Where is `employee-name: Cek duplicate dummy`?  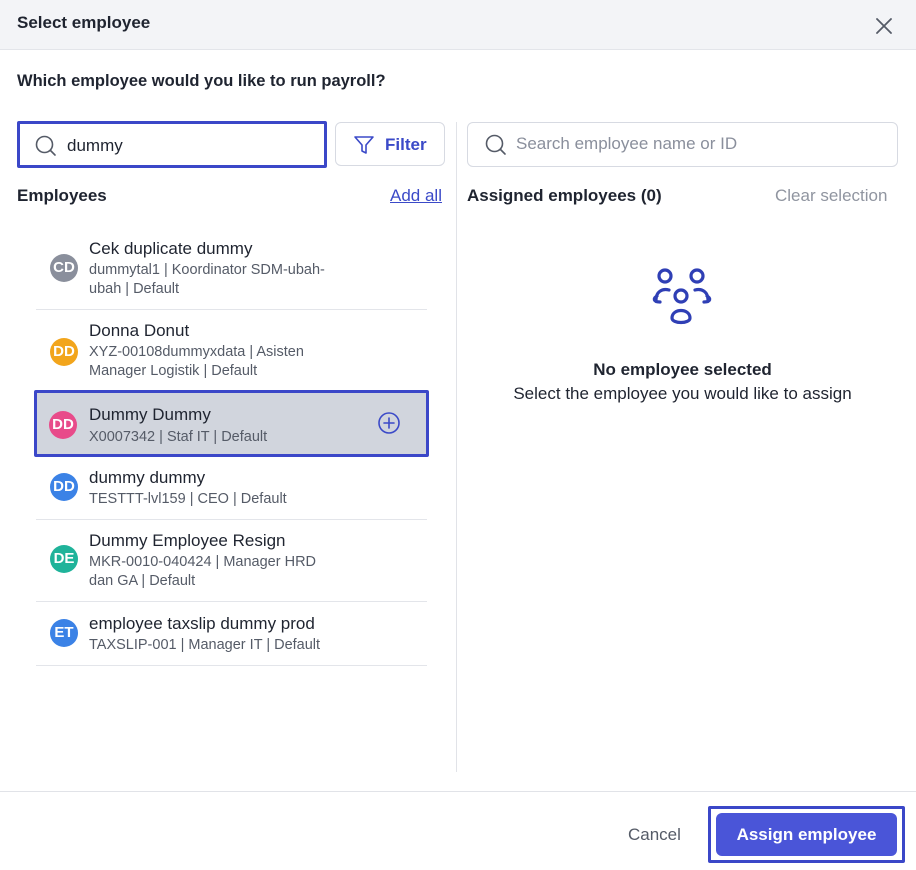
employee-name: Cek duplicate dummy is located at coordinates (171, 248).